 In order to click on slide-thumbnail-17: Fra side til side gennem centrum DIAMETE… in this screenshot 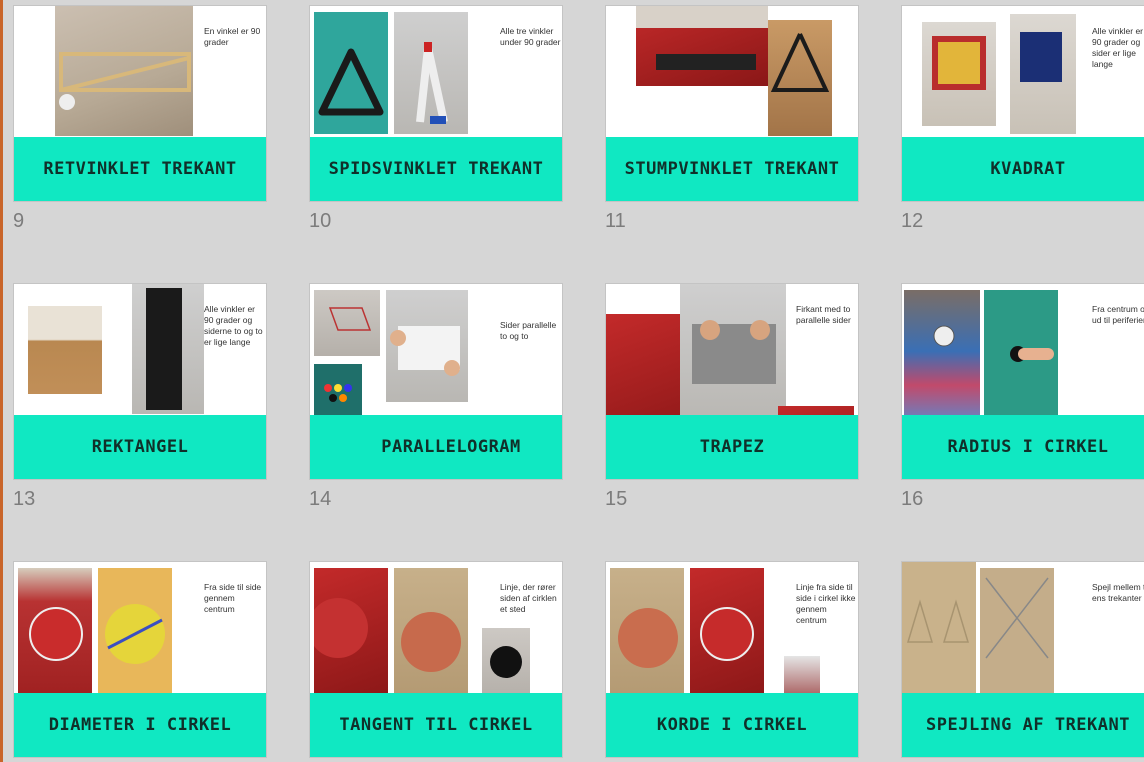, I will do `click(140, 659)`.